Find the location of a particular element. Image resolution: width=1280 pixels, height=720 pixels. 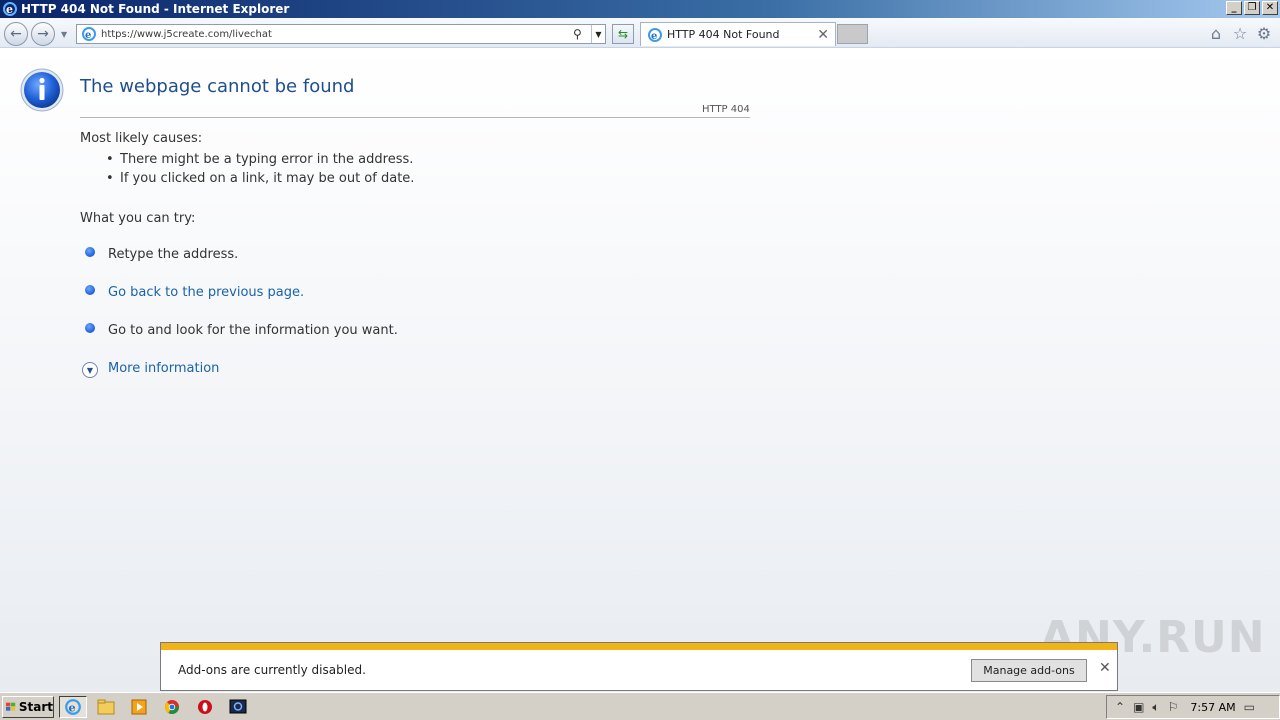

clock: 7:57 AM is located at coordinates (1212, 707).